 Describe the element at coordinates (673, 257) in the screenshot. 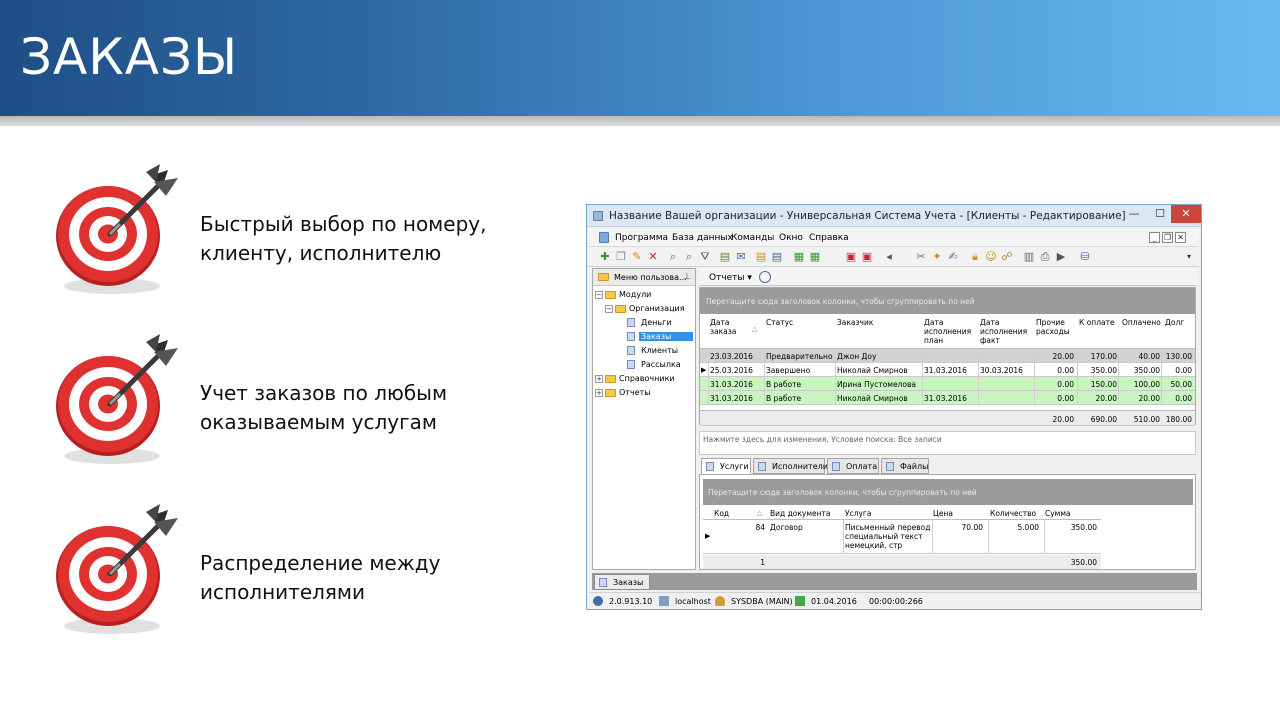

I see `search-icon: ⌕` at that location.